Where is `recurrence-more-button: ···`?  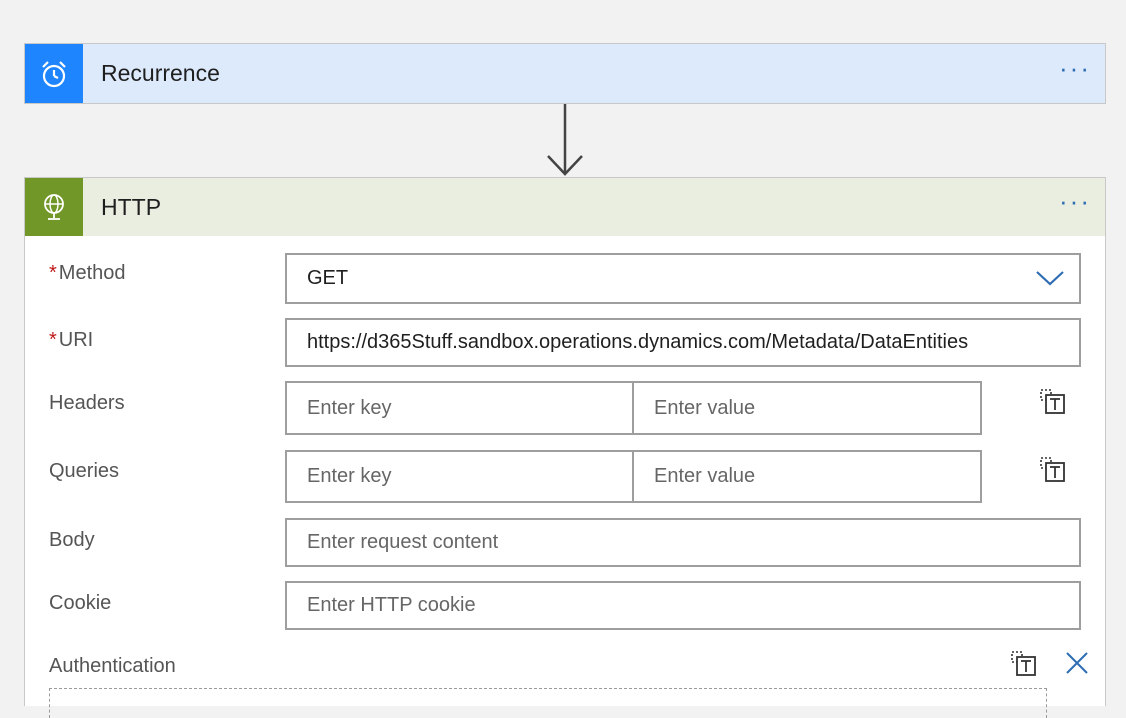
recurrence-more-button: ··· is located at coordinates (1075, 68).